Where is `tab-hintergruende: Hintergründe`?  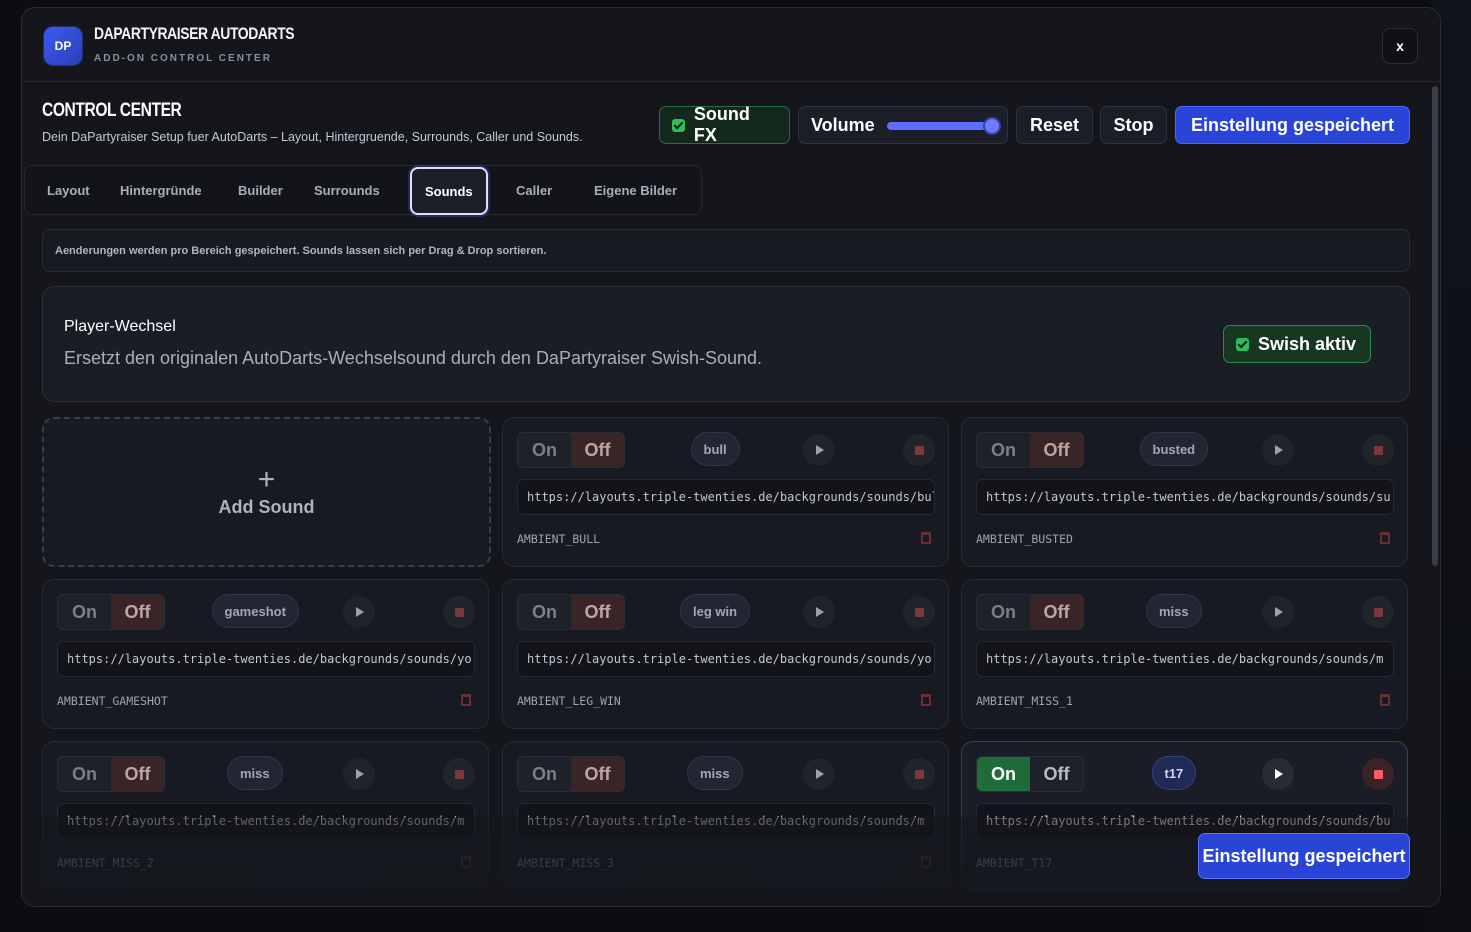
tab-hintergruende: Hintergründe is located at coordinates (161, 190).